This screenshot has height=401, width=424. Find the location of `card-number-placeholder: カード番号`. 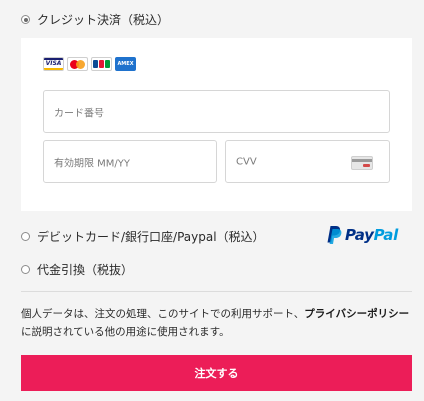

card-number-placeholder: カード番号 is located at coordinates (79, 113).